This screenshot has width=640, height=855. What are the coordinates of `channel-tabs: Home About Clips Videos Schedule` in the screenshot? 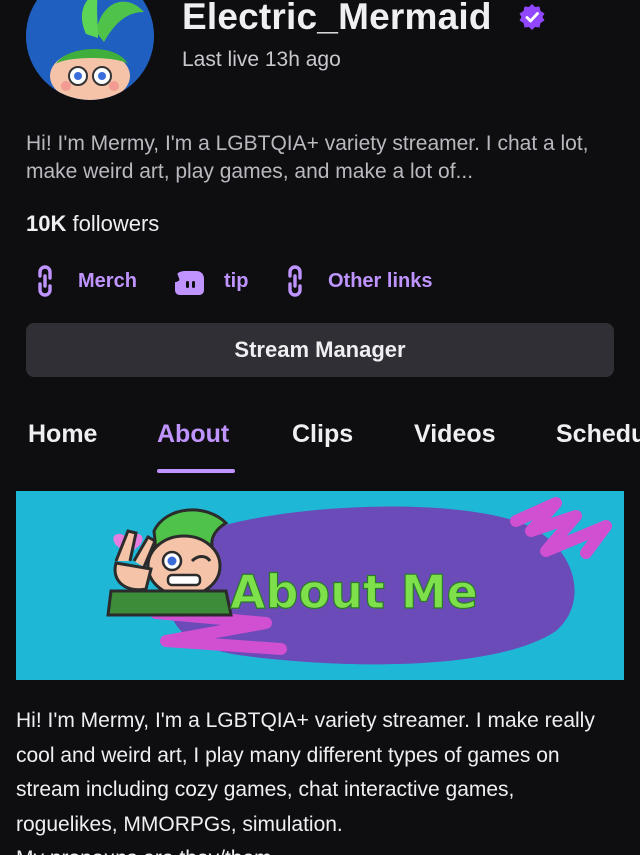 It's located at (320, 448).